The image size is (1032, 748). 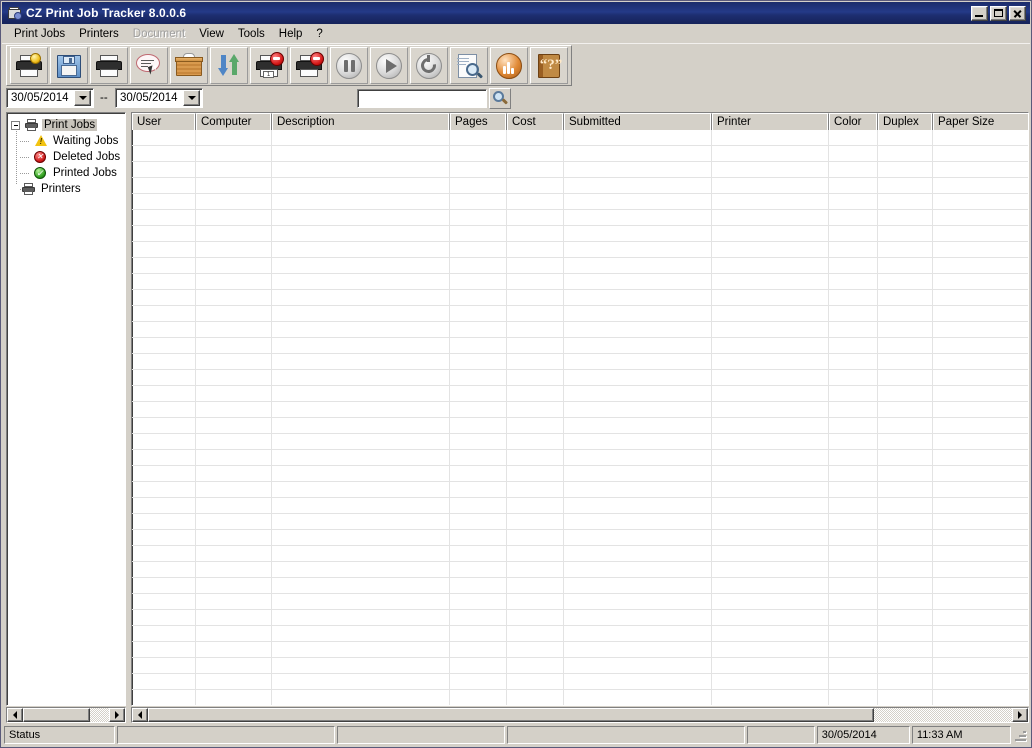 What do you see at coordinates (1020, 735) in the screenshot?
I see `resize-grip` at bounding box center [1020, 735].